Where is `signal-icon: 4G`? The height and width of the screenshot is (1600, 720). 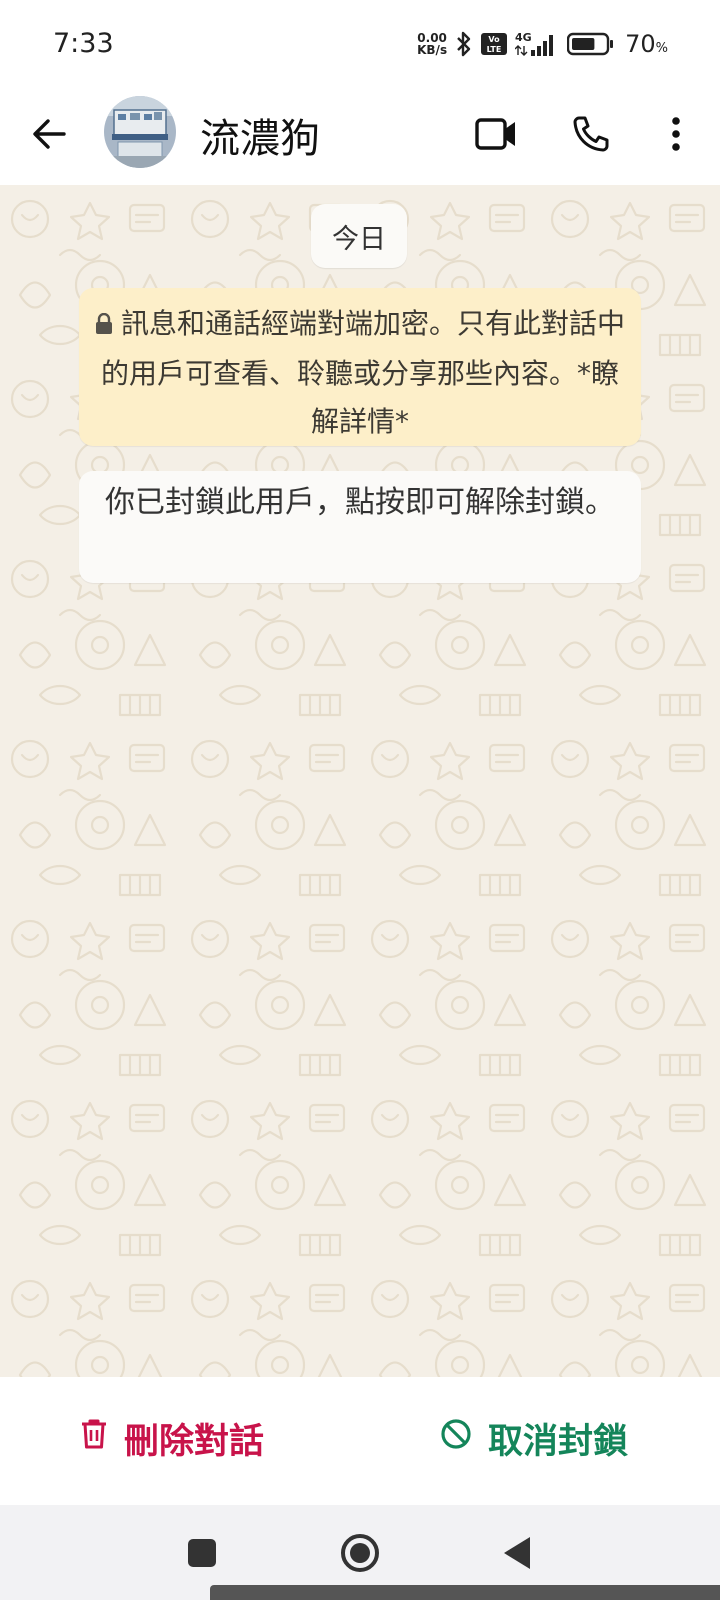
signal-icon: 4G is located at coordinates (537, 44).